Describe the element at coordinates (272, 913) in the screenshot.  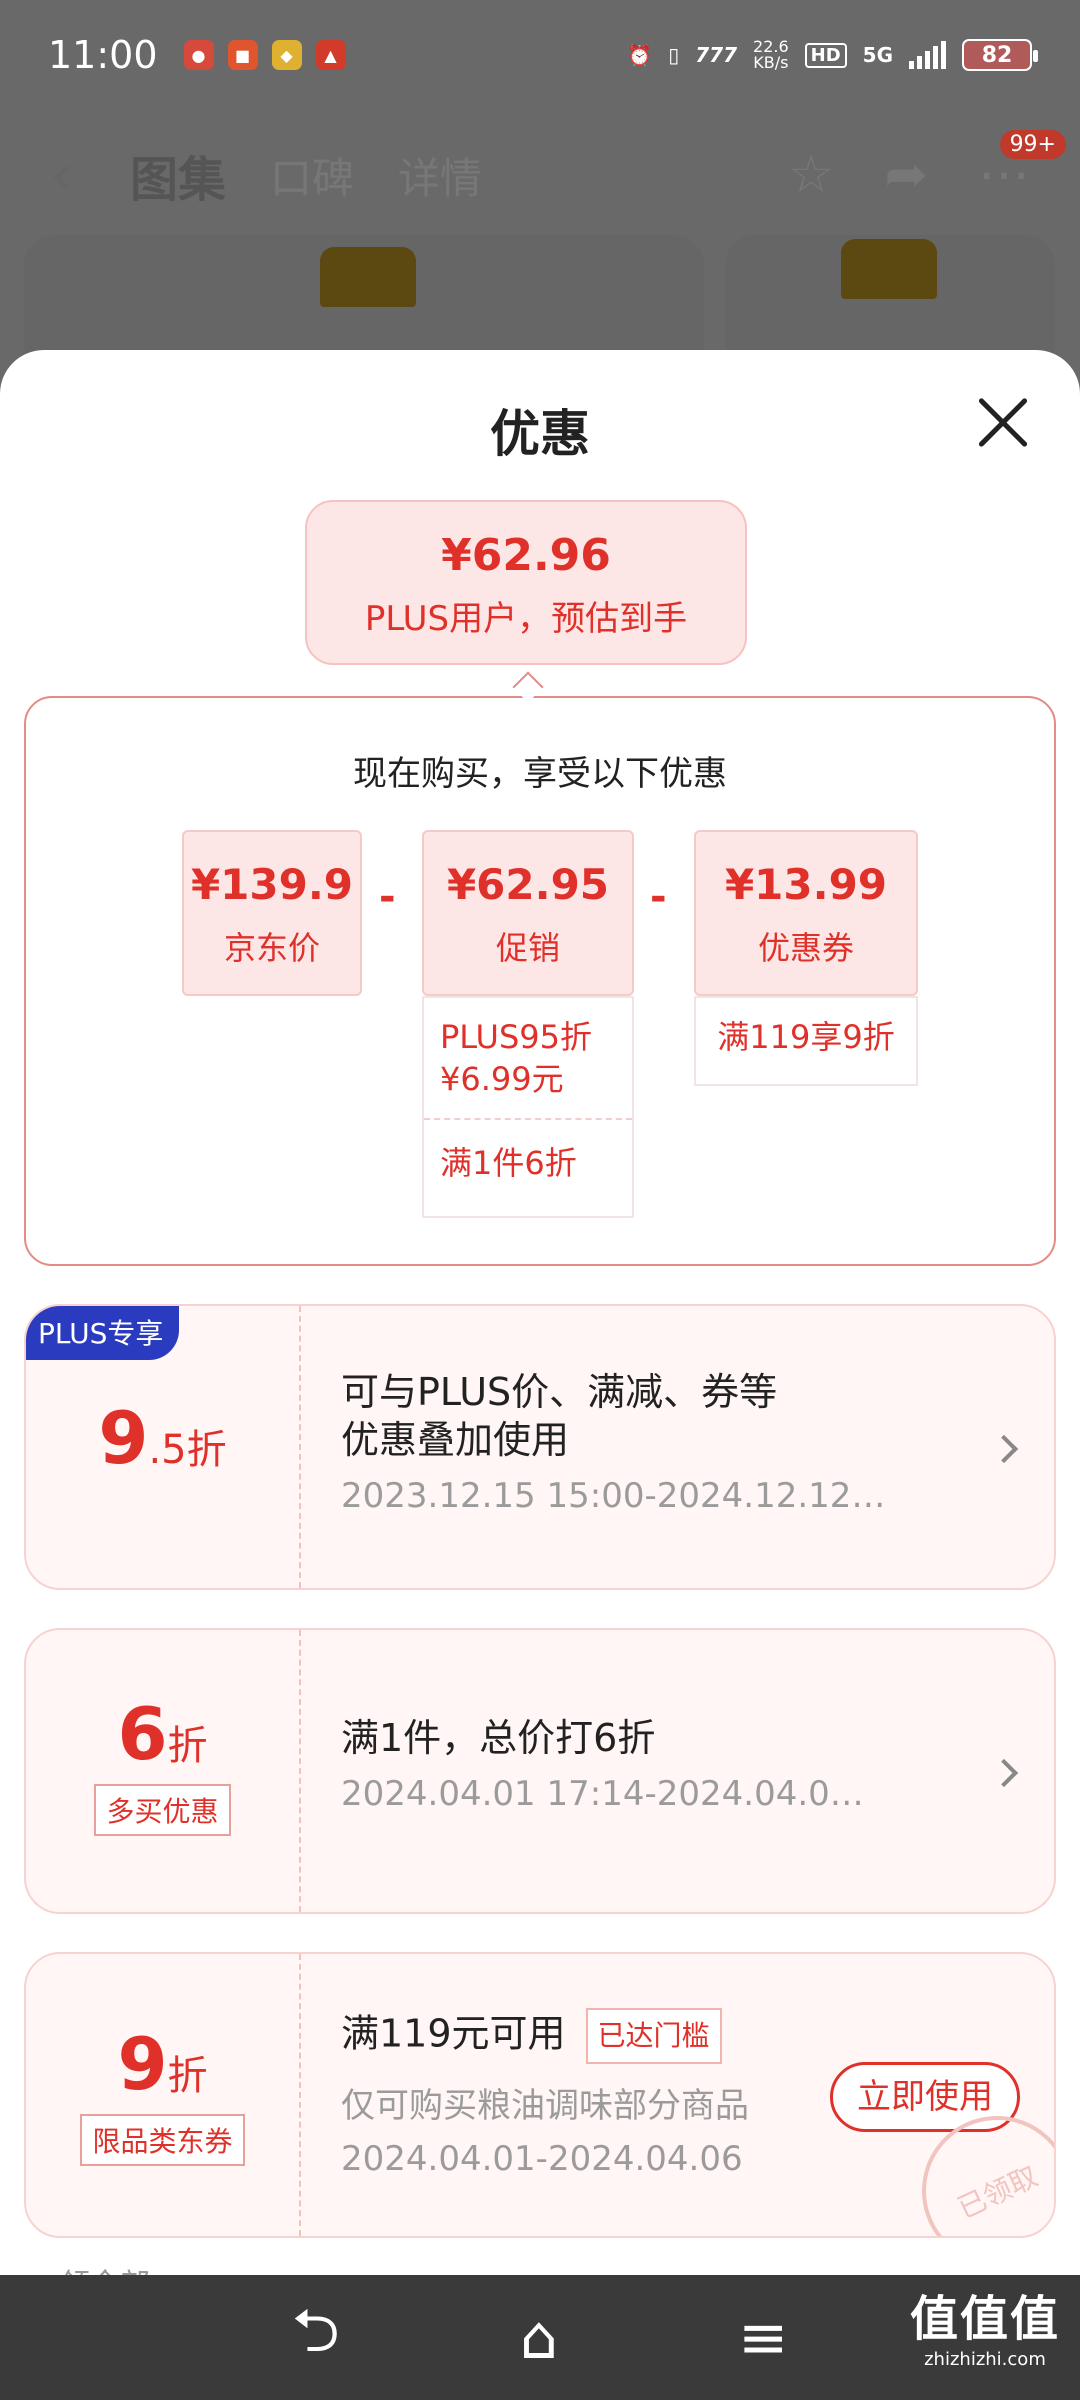
I see `jd-price-box: ¥139.9 京东价` at that location.